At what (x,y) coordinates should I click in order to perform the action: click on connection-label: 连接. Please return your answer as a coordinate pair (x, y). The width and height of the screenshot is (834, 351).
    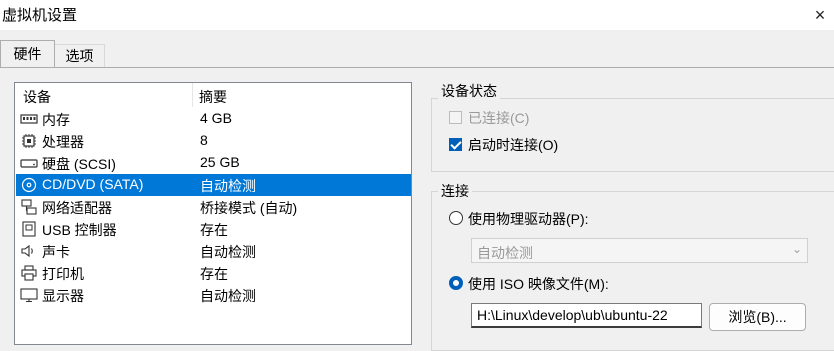
    Looking at the image, I should click on (455, 191).